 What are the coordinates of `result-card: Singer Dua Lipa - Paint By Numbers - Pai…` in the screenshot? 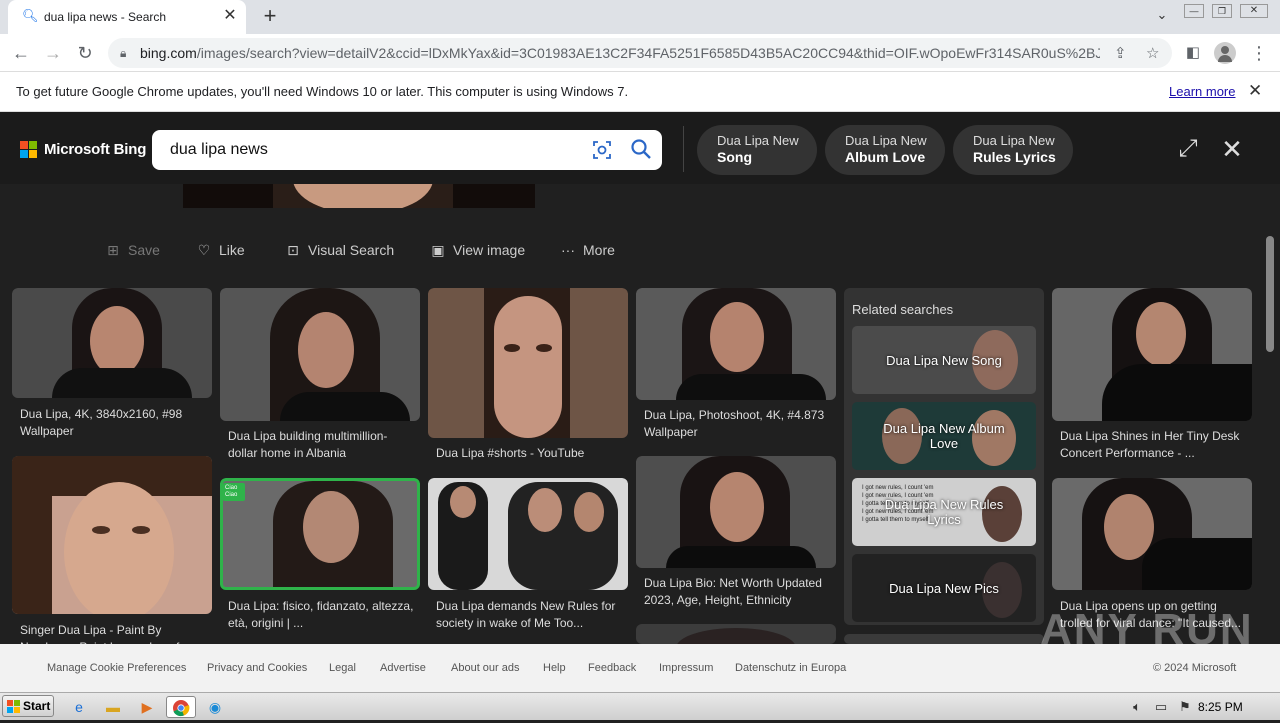 It's located at (112, 550).